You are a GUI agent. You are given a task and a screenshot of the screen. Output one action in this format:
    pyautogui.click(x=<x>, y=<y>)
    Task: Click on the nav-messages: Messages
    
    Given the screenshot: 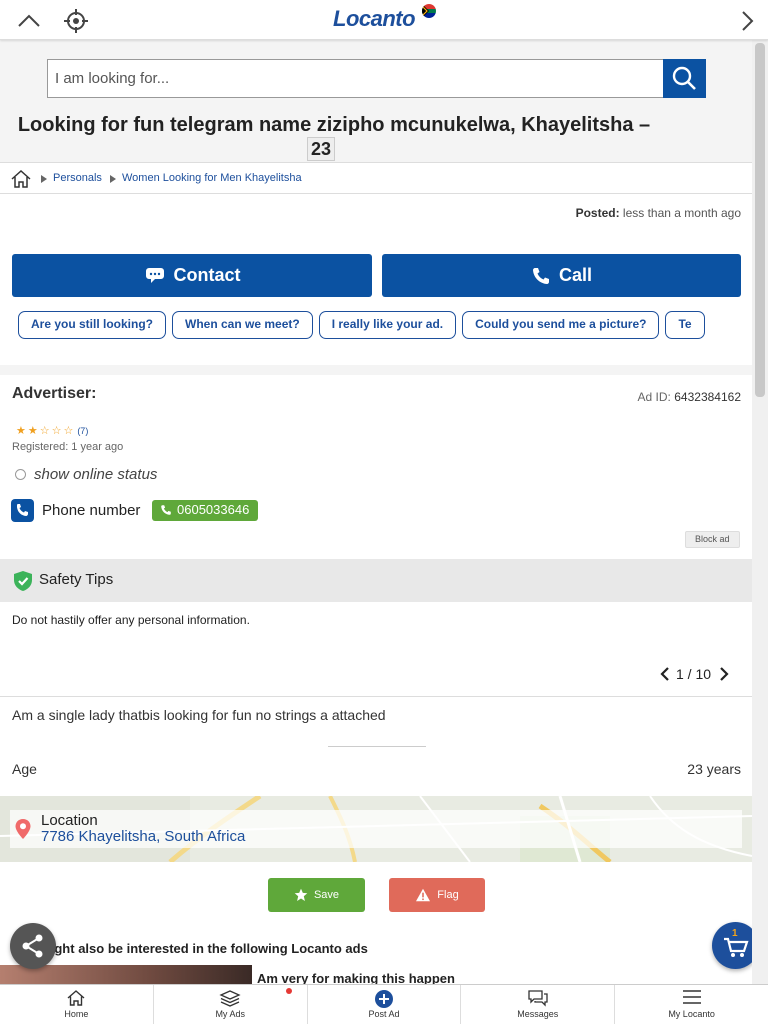 What is the action you would take?
    pyautogui.click(x=538, y=1004)
    